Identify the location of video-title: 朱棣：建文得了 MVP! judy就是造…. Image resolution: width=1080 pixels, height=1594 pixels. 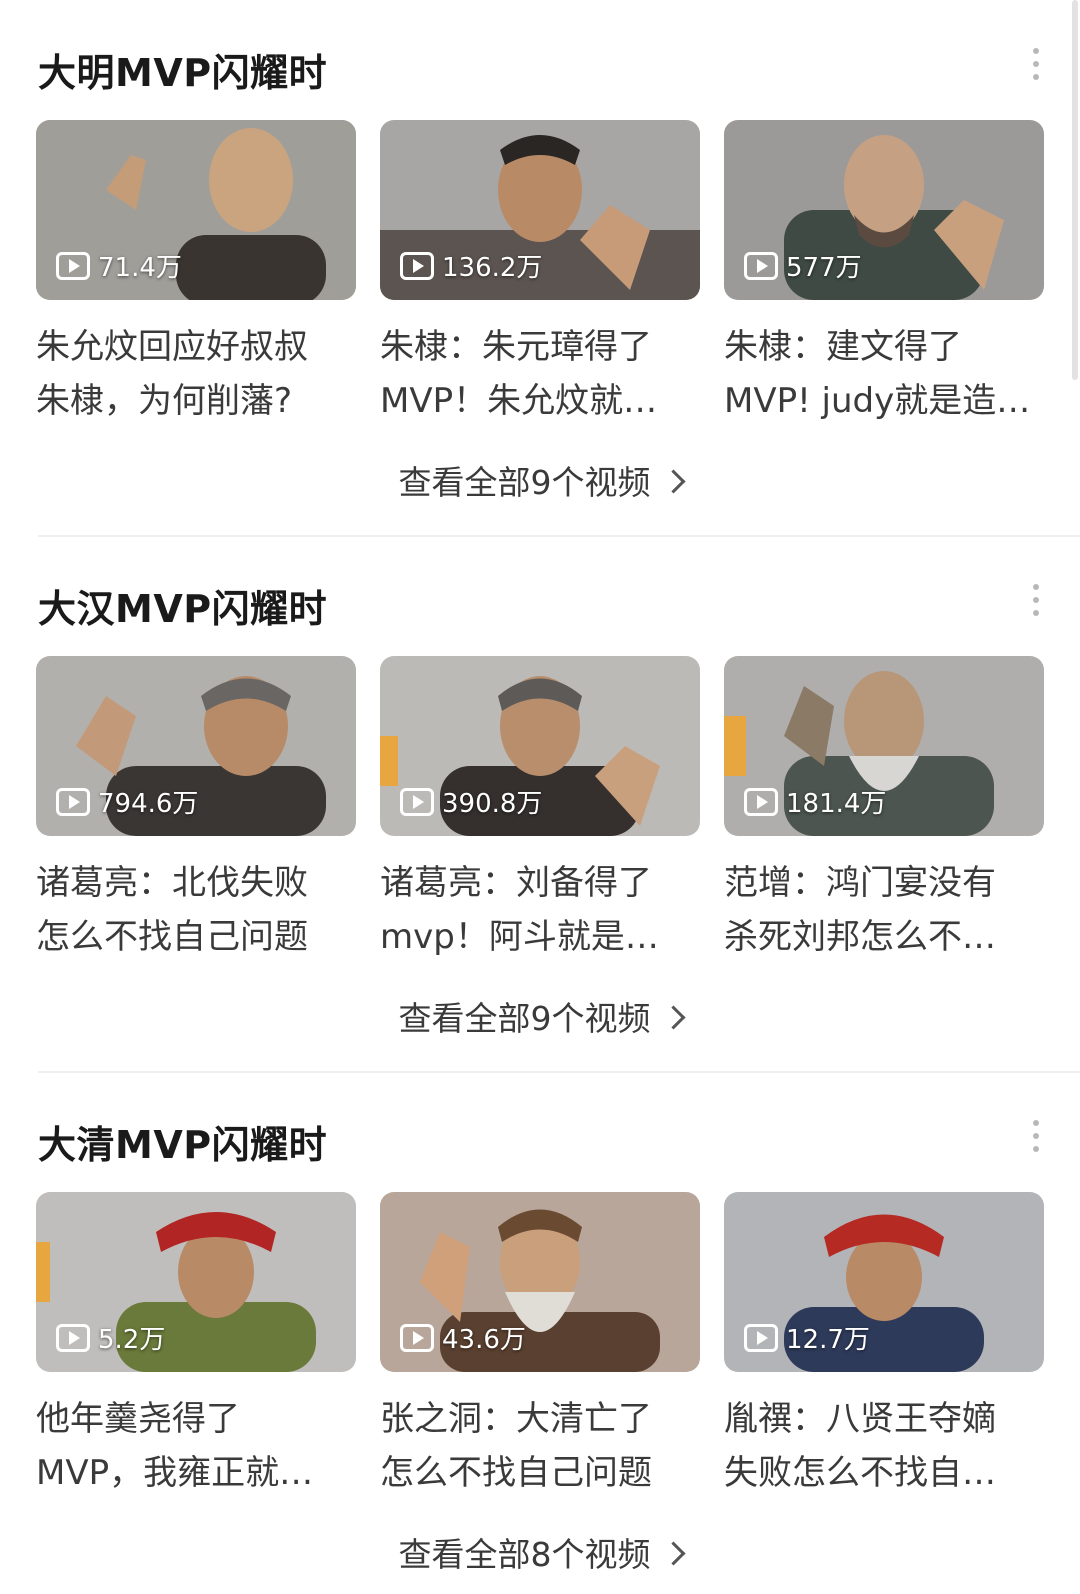
(884, 374).